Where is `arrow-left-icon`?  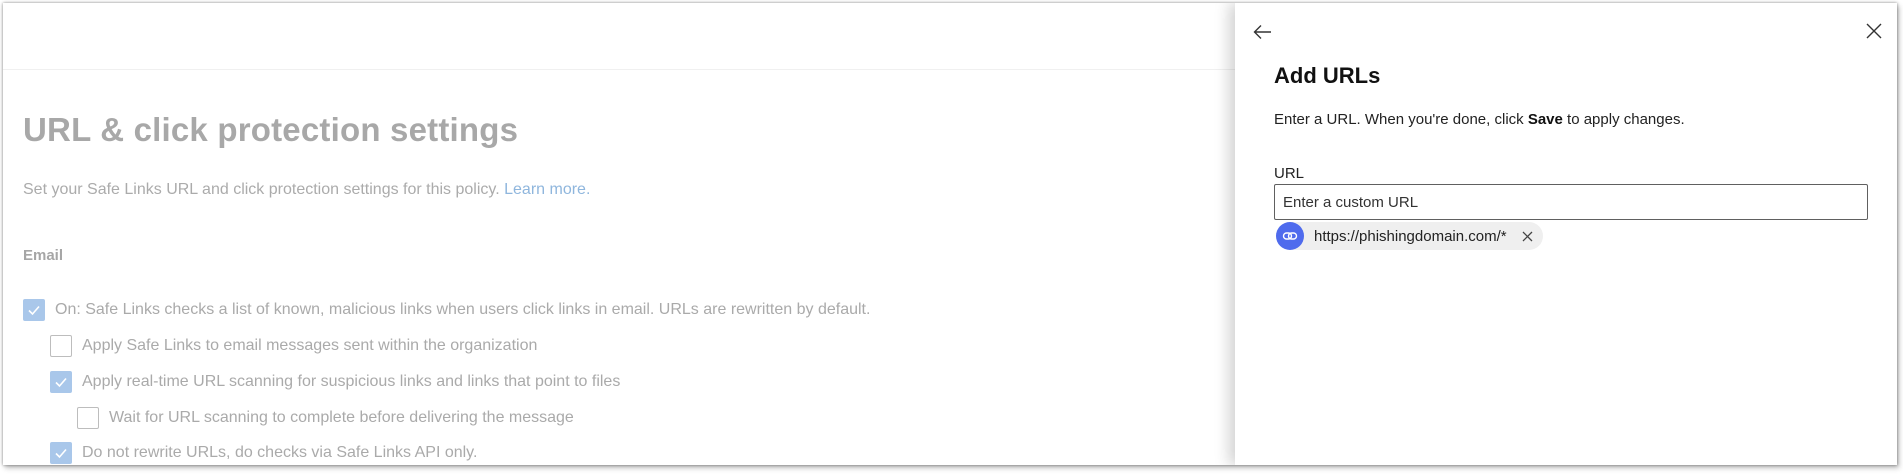 arrow-left-icon is located at coordinates (1262, 32).